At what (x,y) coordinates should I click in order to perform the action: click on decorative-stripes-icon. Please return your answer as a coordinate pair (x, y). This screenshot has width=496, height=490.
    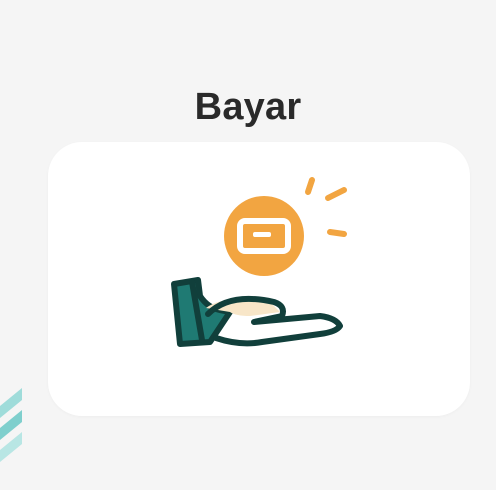
    Looking at the image, I should click on (11, 425).